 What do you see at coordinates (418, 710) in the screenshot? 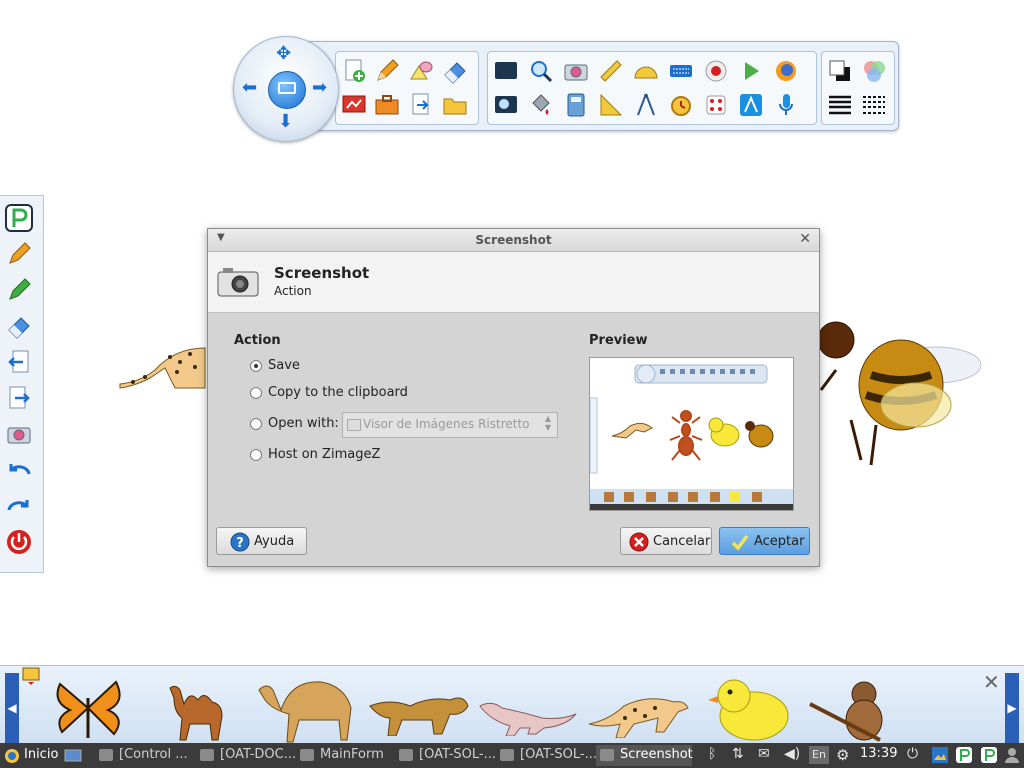
I see `puma-item` at bounding box center [418, 710].